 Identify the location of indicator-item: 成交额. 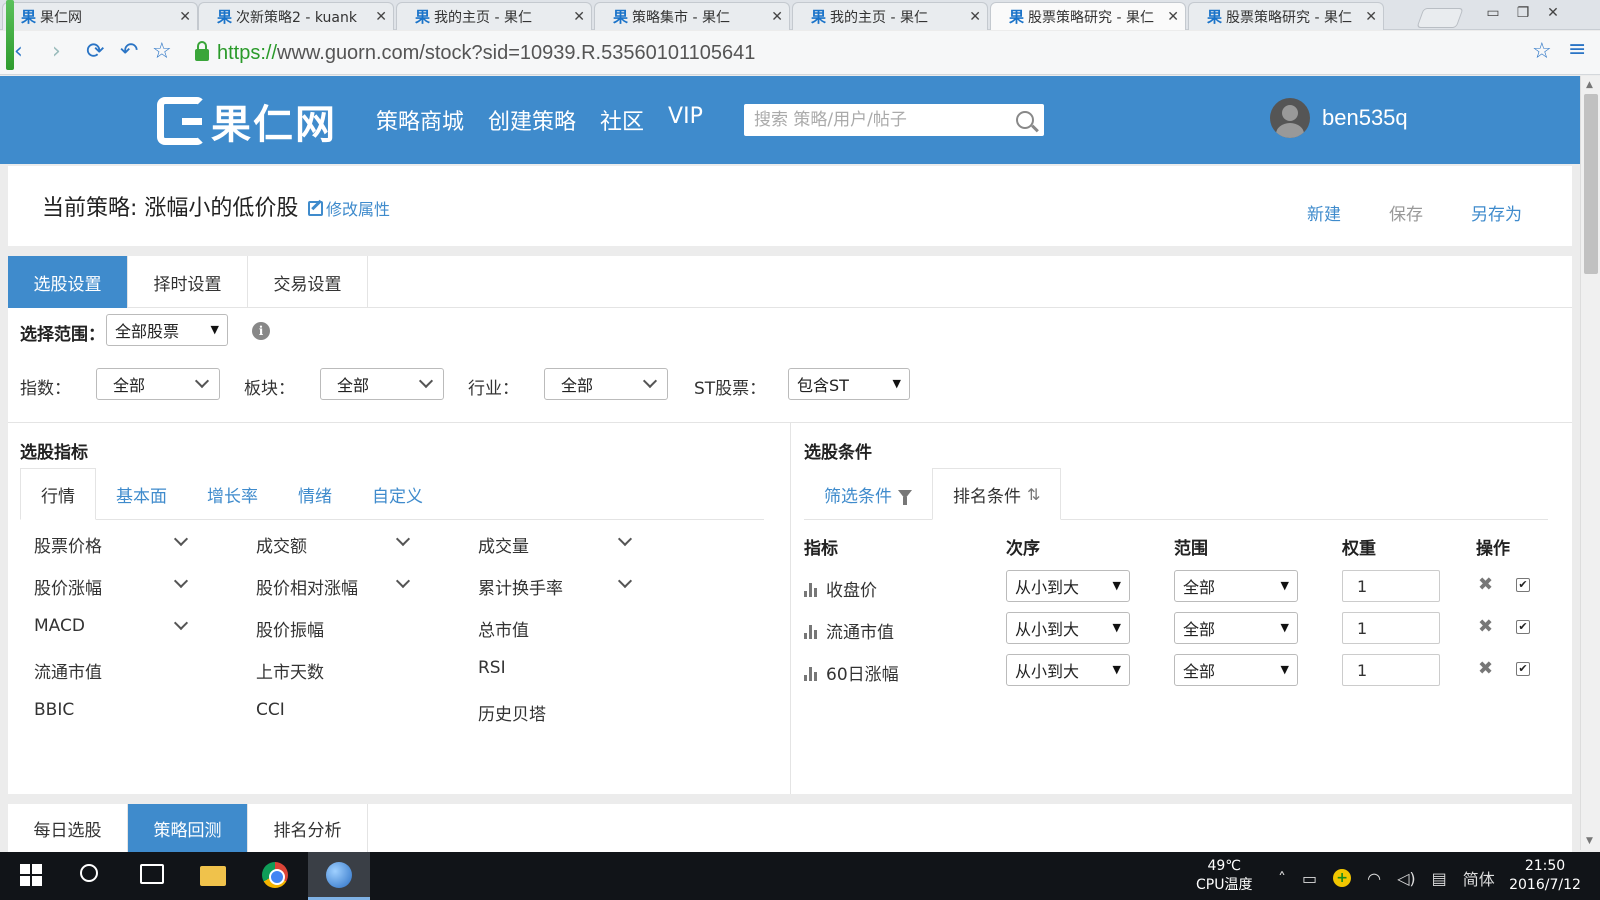
(281, 544).